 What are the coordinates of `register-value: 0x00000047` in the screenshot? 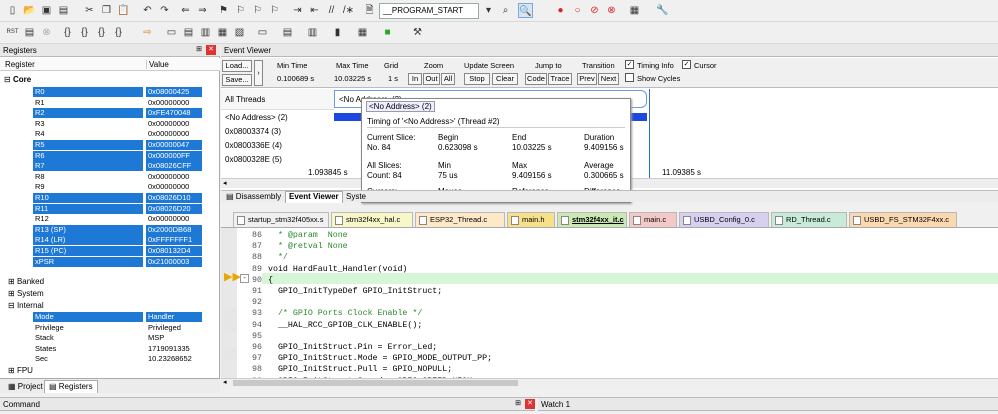 It's located at (168, 145).